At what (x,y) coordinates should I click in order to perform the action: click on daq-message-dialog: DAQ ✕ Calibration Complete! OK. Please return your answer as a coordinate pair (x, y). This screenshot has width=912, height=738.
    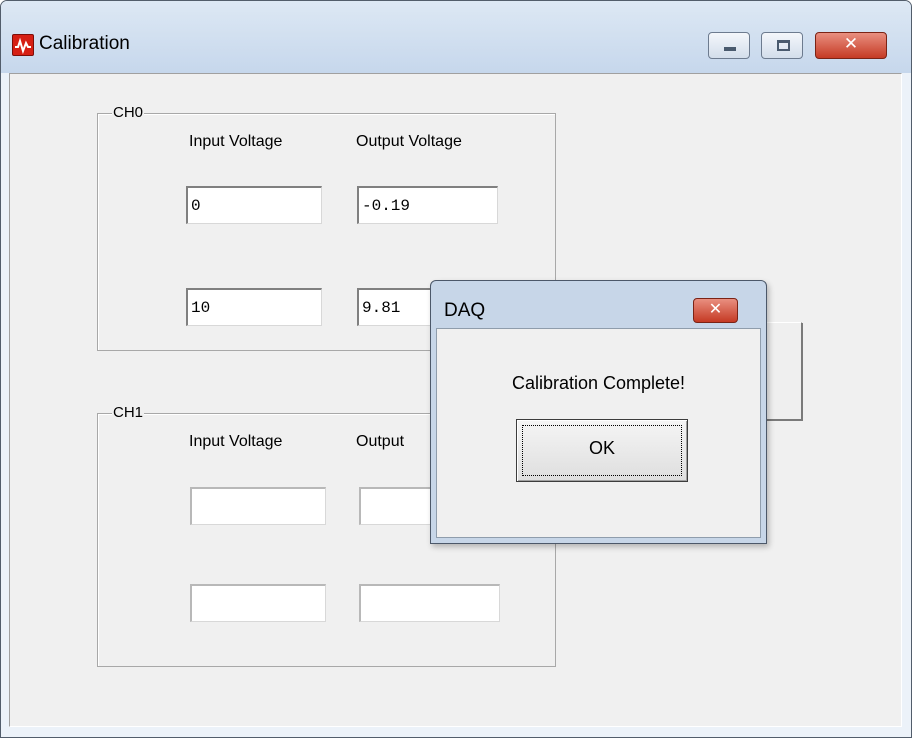
    Looking at the image, I should click on (598, 412).